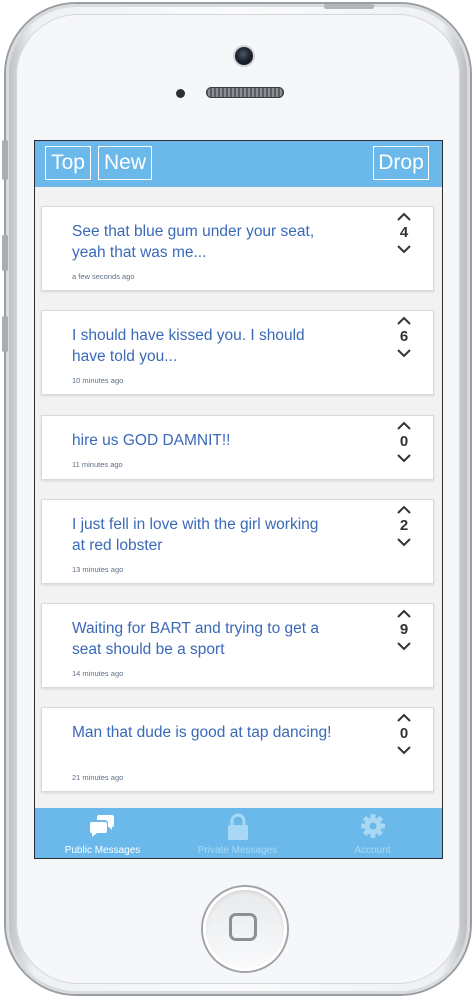  What do you see at coordinates (372, 850) in the screenshot?
I see `tab-label: Account` at bounding box center [372, 850].